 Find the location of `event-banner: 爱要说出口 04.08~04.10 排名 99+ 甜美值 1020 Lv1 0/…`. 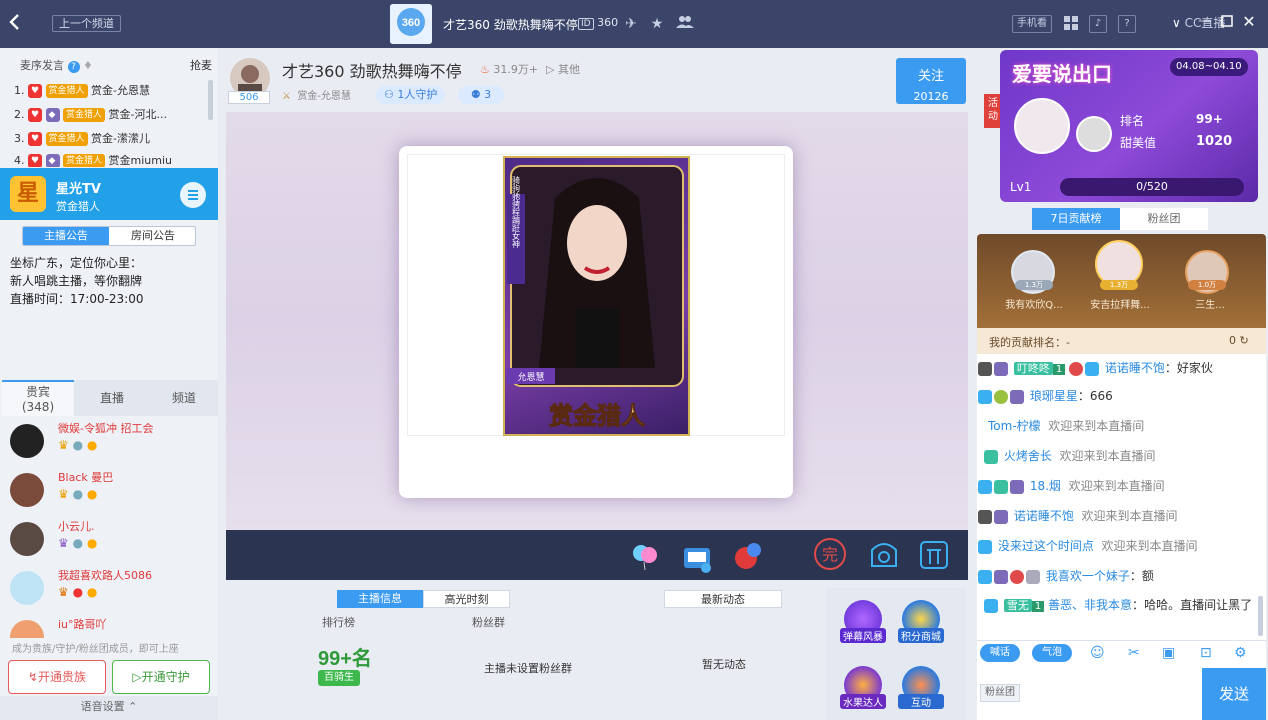

event-banner: 爱要说出口 04.08~04.10 排名 99+ 甜美值 1020 Lv1 0/… is located at coordinates (1129, 126).